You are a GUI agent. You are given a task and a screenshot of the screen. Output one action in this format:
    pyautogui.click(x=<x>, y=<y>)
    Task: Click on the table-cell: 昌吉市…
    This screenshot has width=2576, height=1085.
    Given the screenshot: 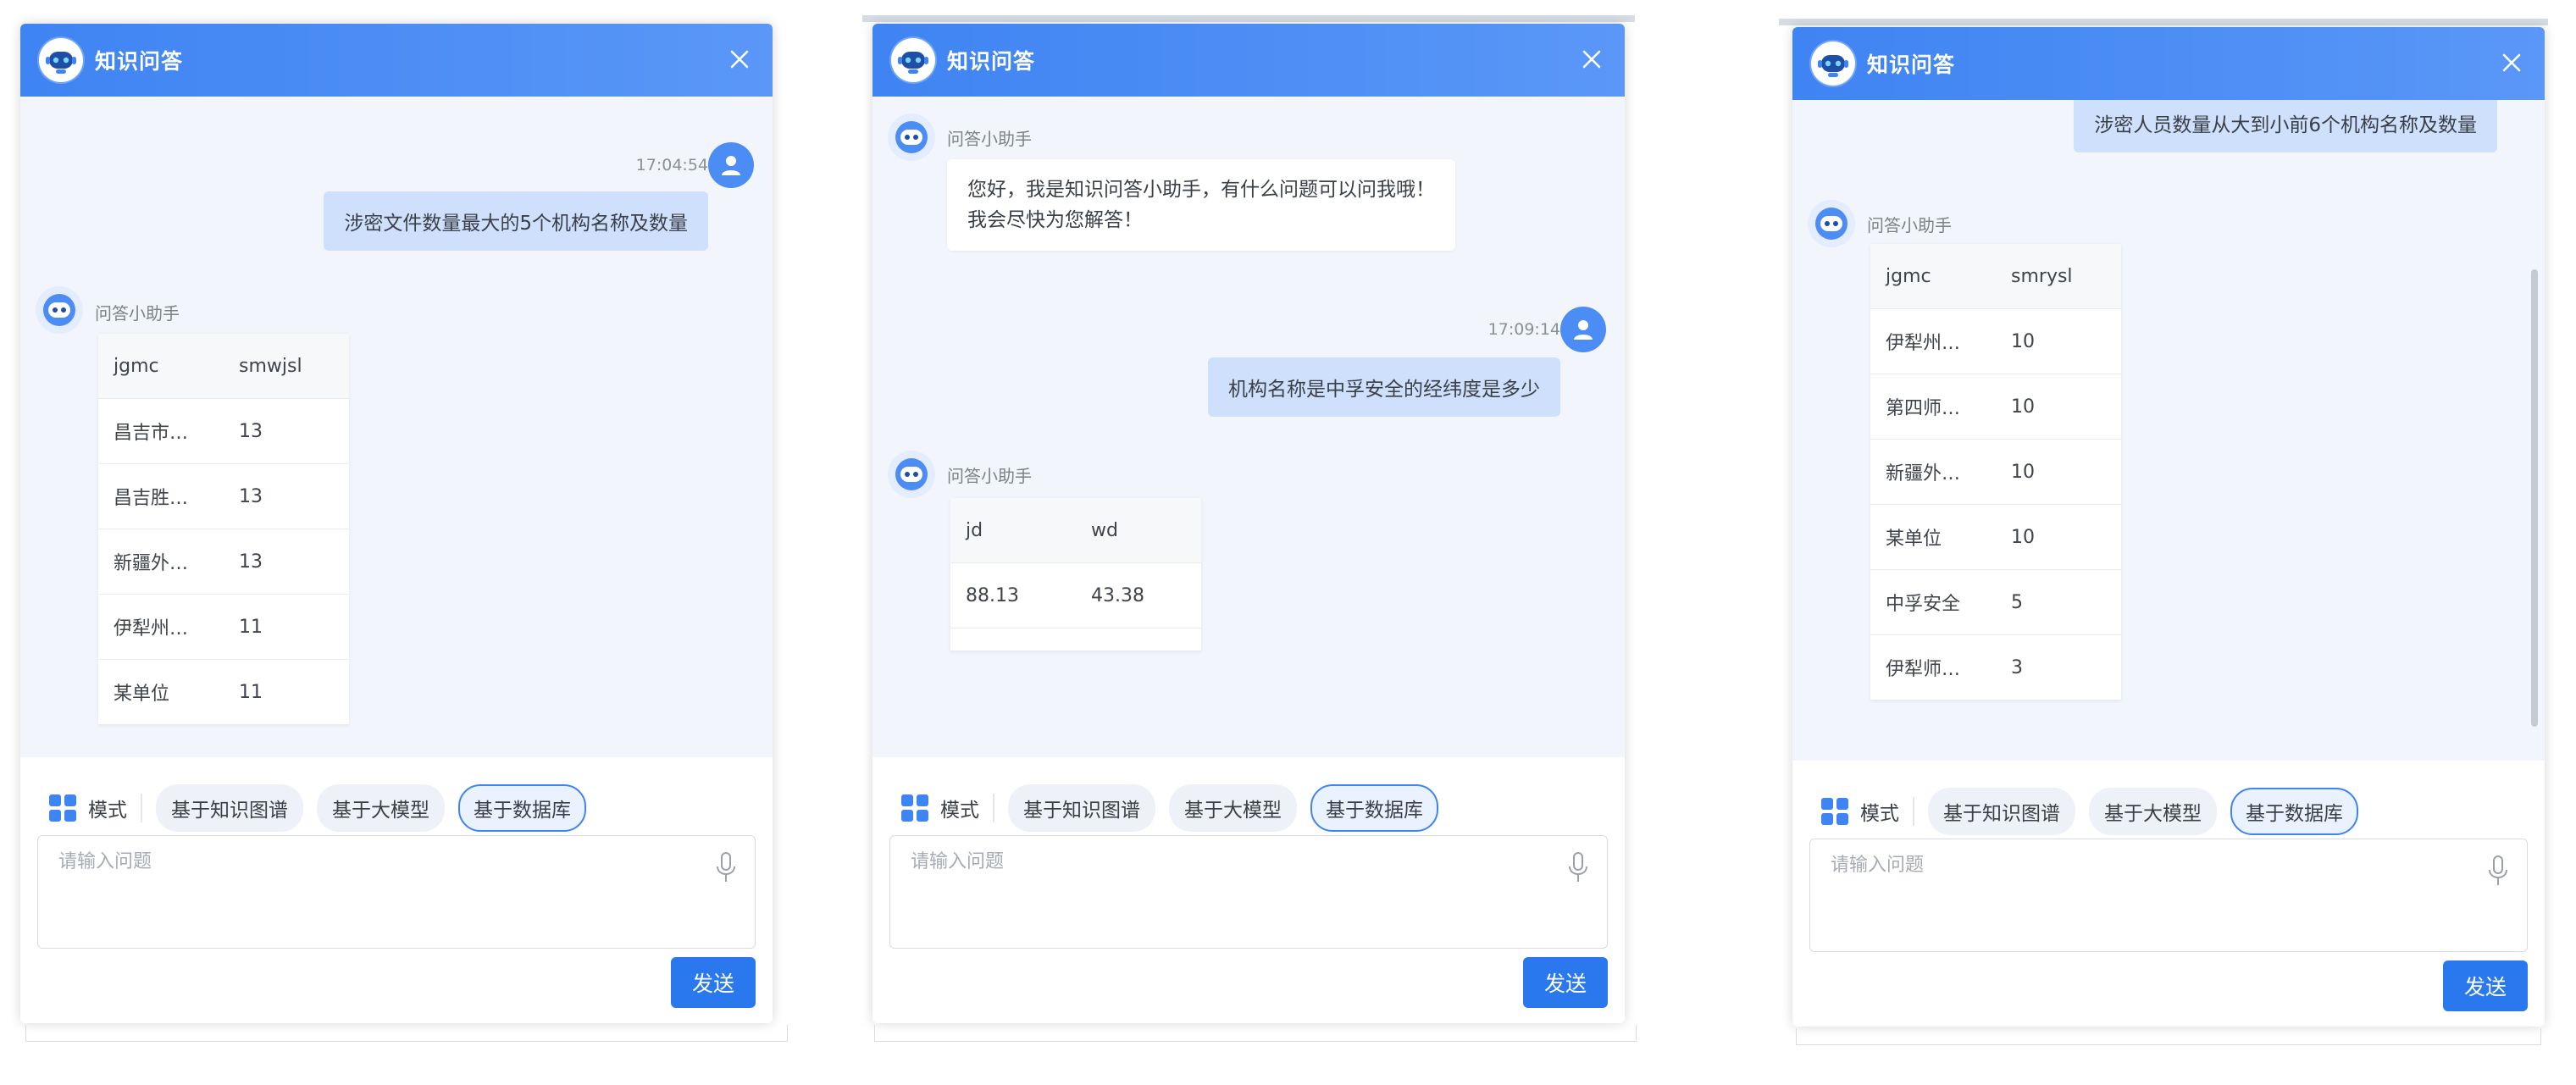 What is the action you would take?
    pyautogui.click(x=161, y=431)
    